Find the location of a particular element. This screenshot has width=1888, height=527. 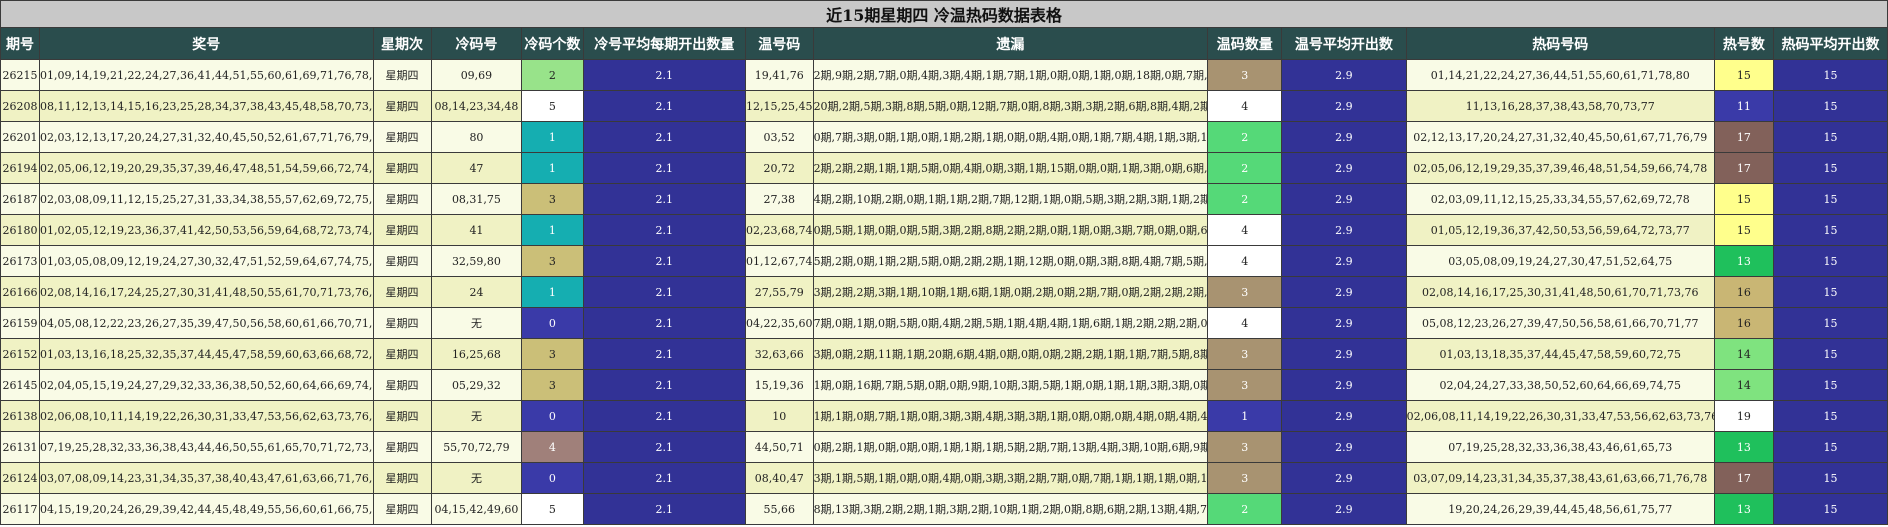

cell-warm-numbers: 15,19,36 is located at coordinates (779, 385).